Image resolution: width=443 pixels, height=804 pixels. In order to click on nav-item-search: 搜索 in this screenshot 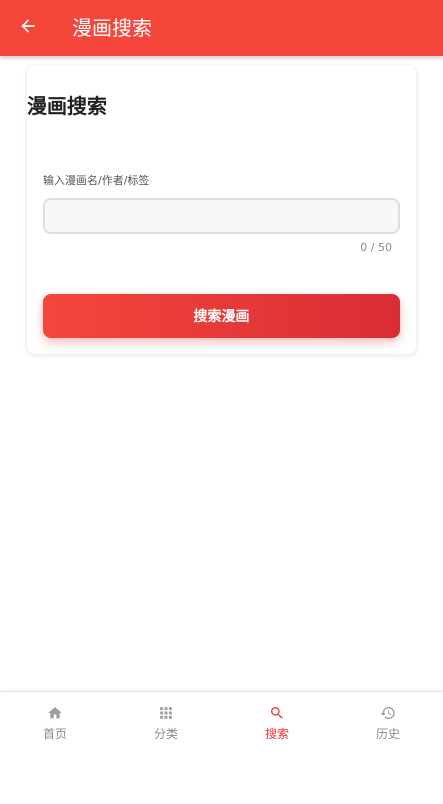, I will do `click(277, 724)`.